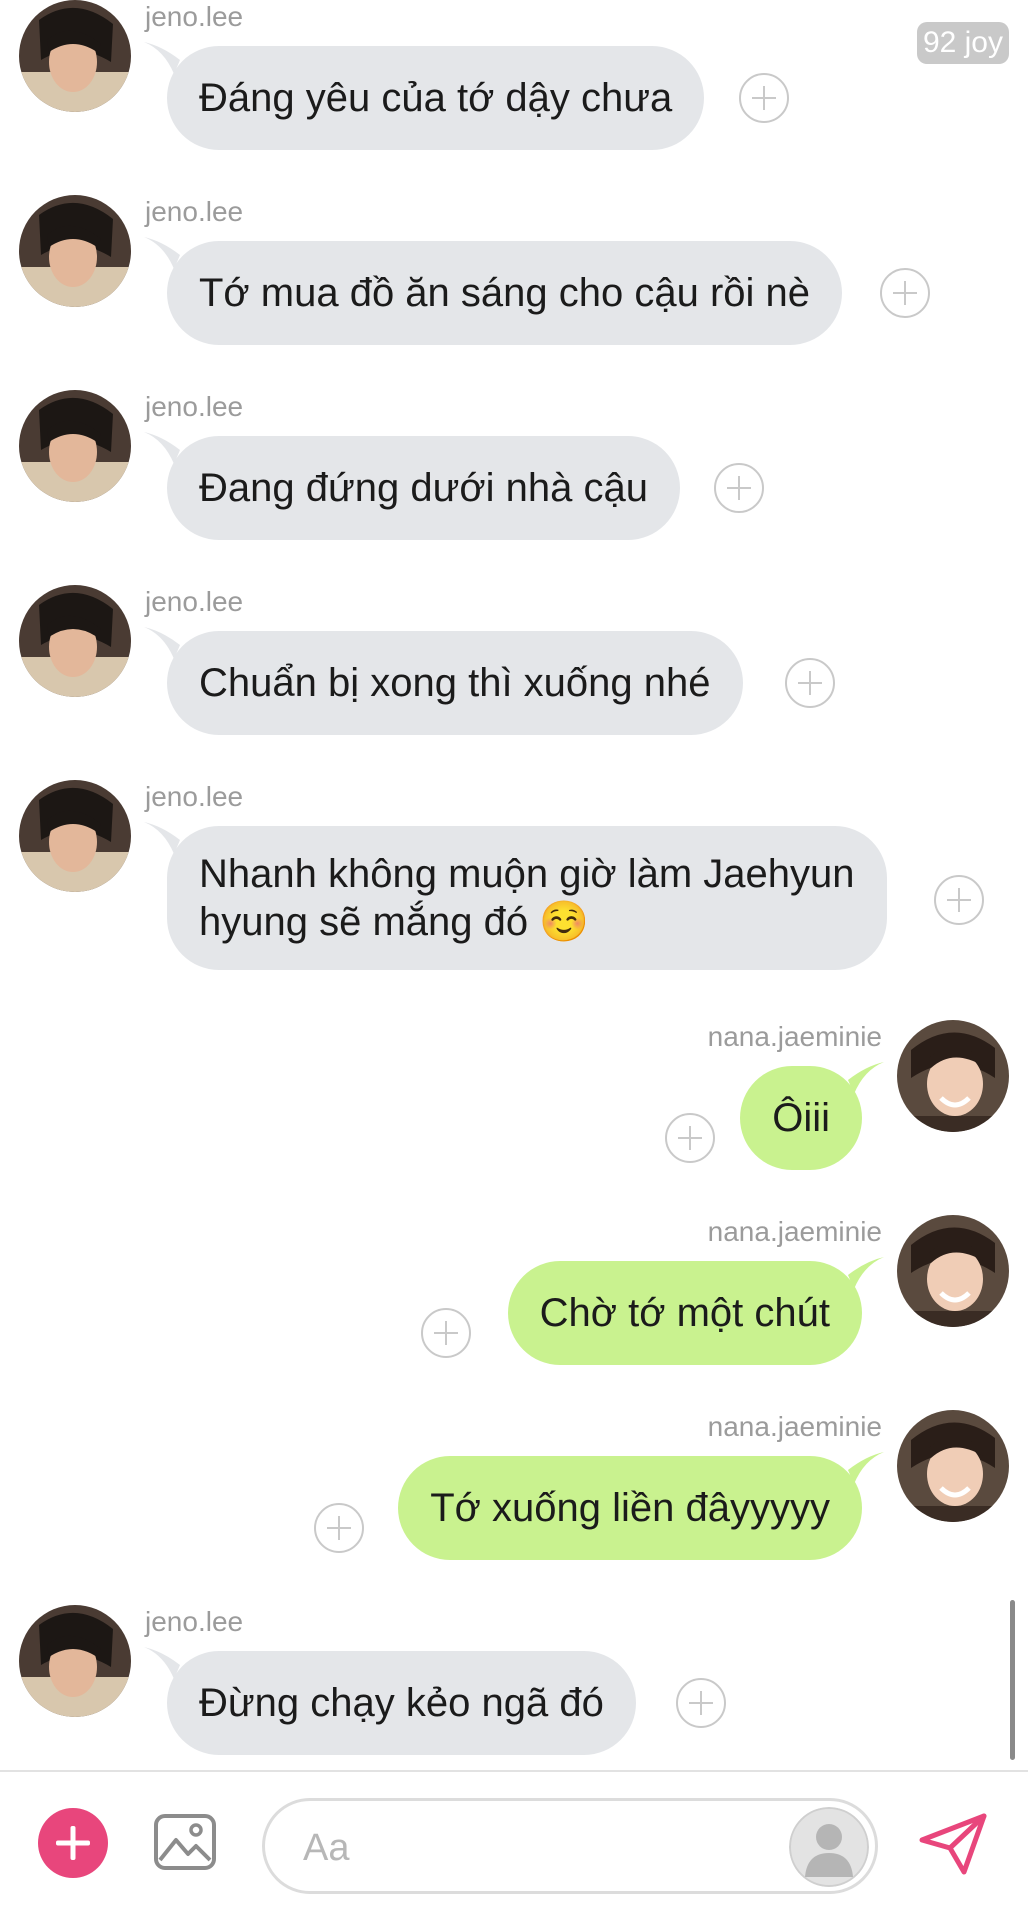  I want to click on composer-bar, so click(514, 1846).